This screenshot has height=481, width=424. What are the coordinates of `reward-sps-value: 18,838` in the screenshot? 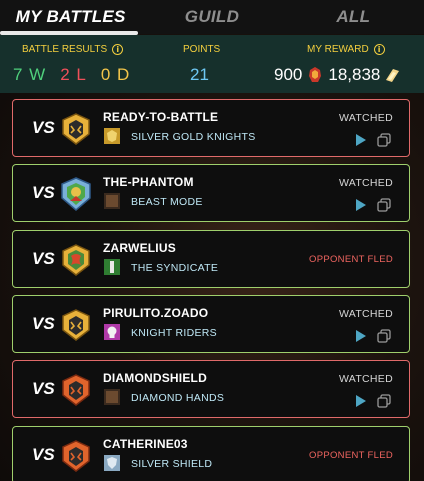 It's located at (354, 74).